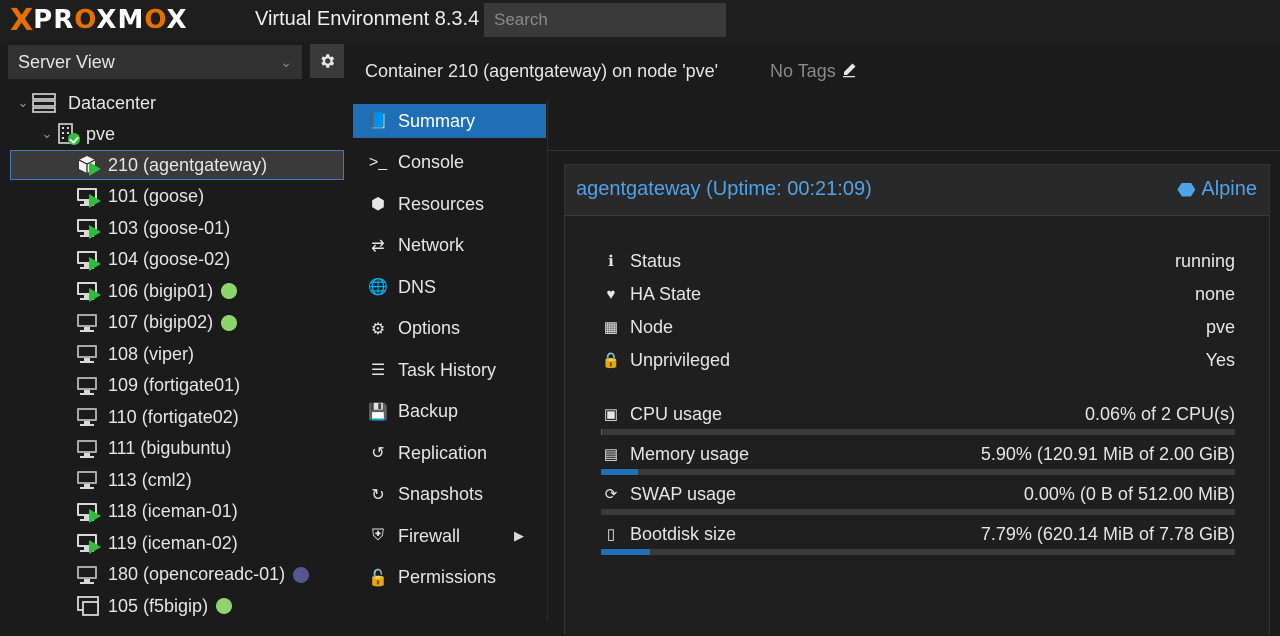 The height and width of the screenshot is (636, 1280). I want to click on nav-label: Task History, so click(447, 369).